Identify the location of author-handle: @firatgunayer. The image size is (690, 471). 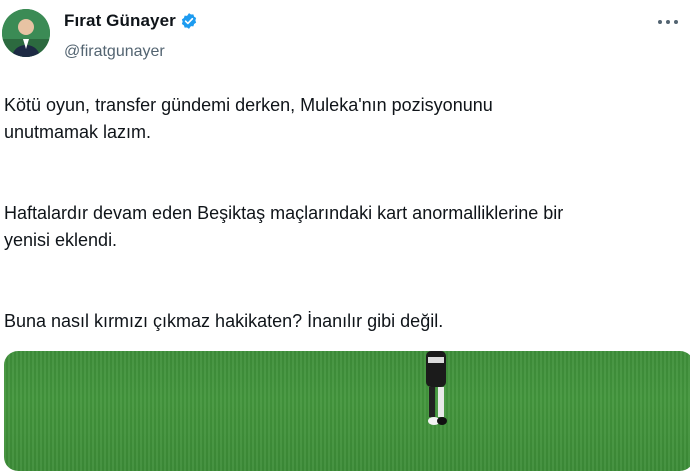
(114, 52).